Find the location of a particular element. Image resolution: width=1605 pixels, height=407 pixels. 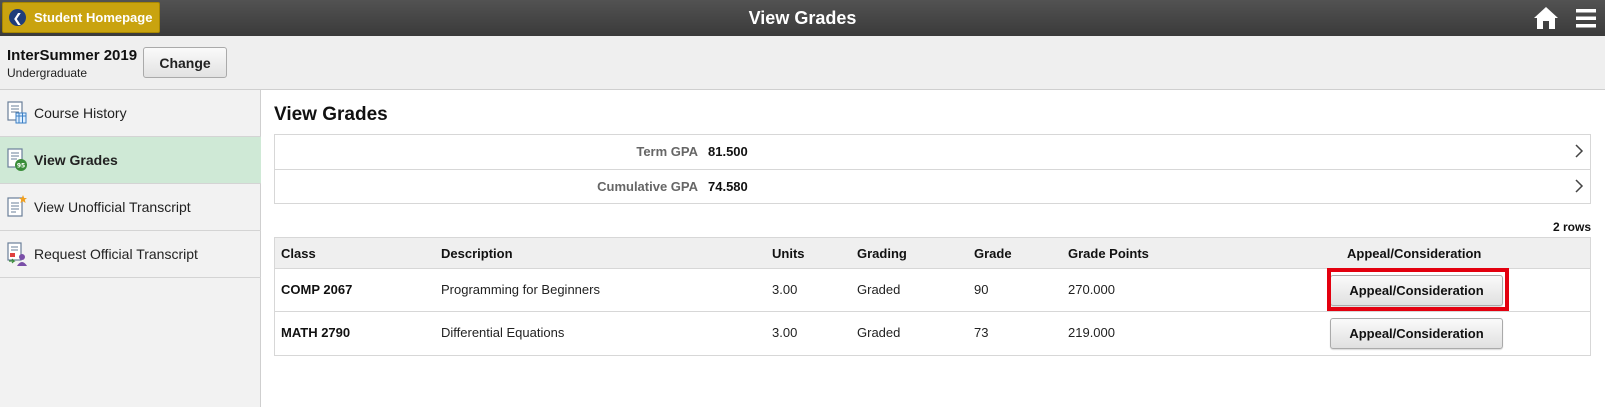

gpa-value: 81.500 is located at coordinates (728, 151).